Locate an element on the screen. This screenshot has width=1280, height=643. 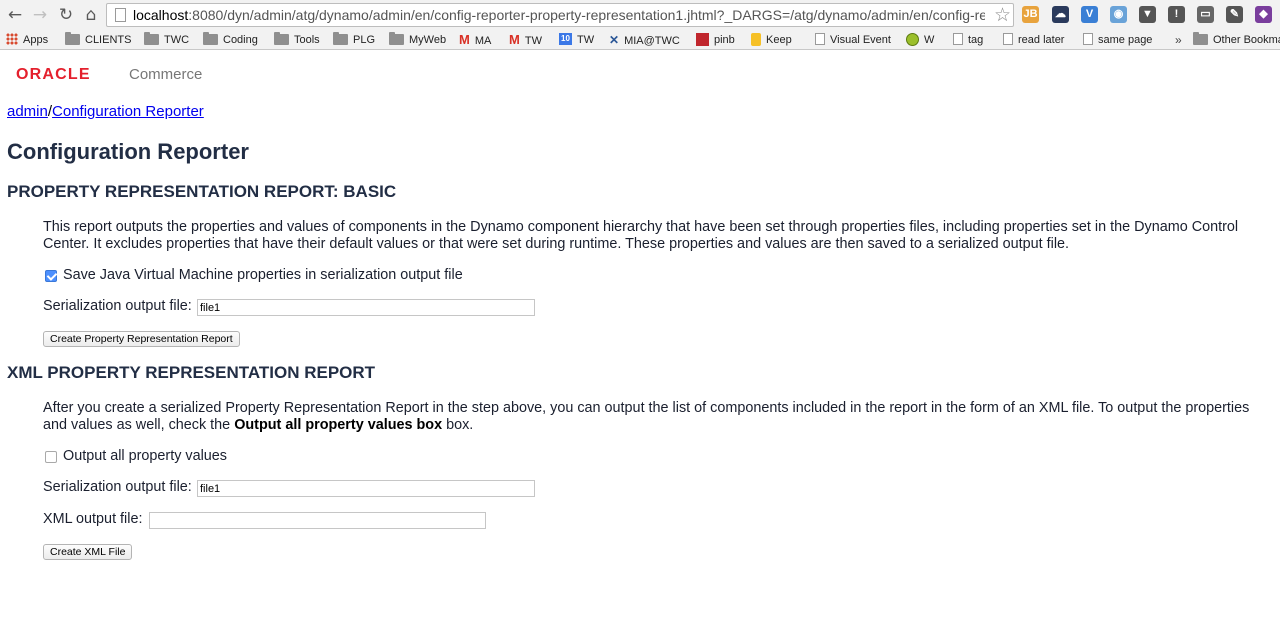
bookmark-myweb: MyWeb is located at coordinates (418, 39).